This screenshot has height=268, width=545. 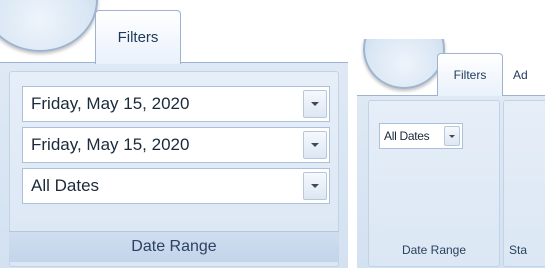 I want to click on start-date-picker: Friday, May 15, 2020, so click(x=176, y=104).